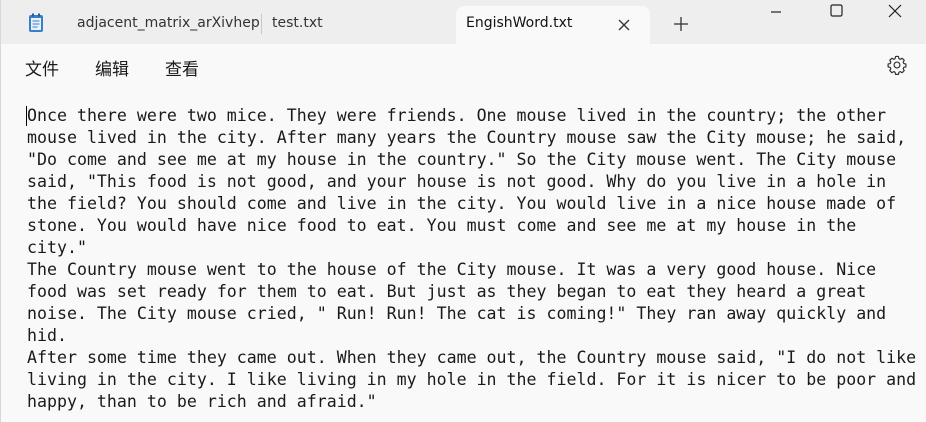  I want to click on menu-edit: 编辑, so click(112, 67).